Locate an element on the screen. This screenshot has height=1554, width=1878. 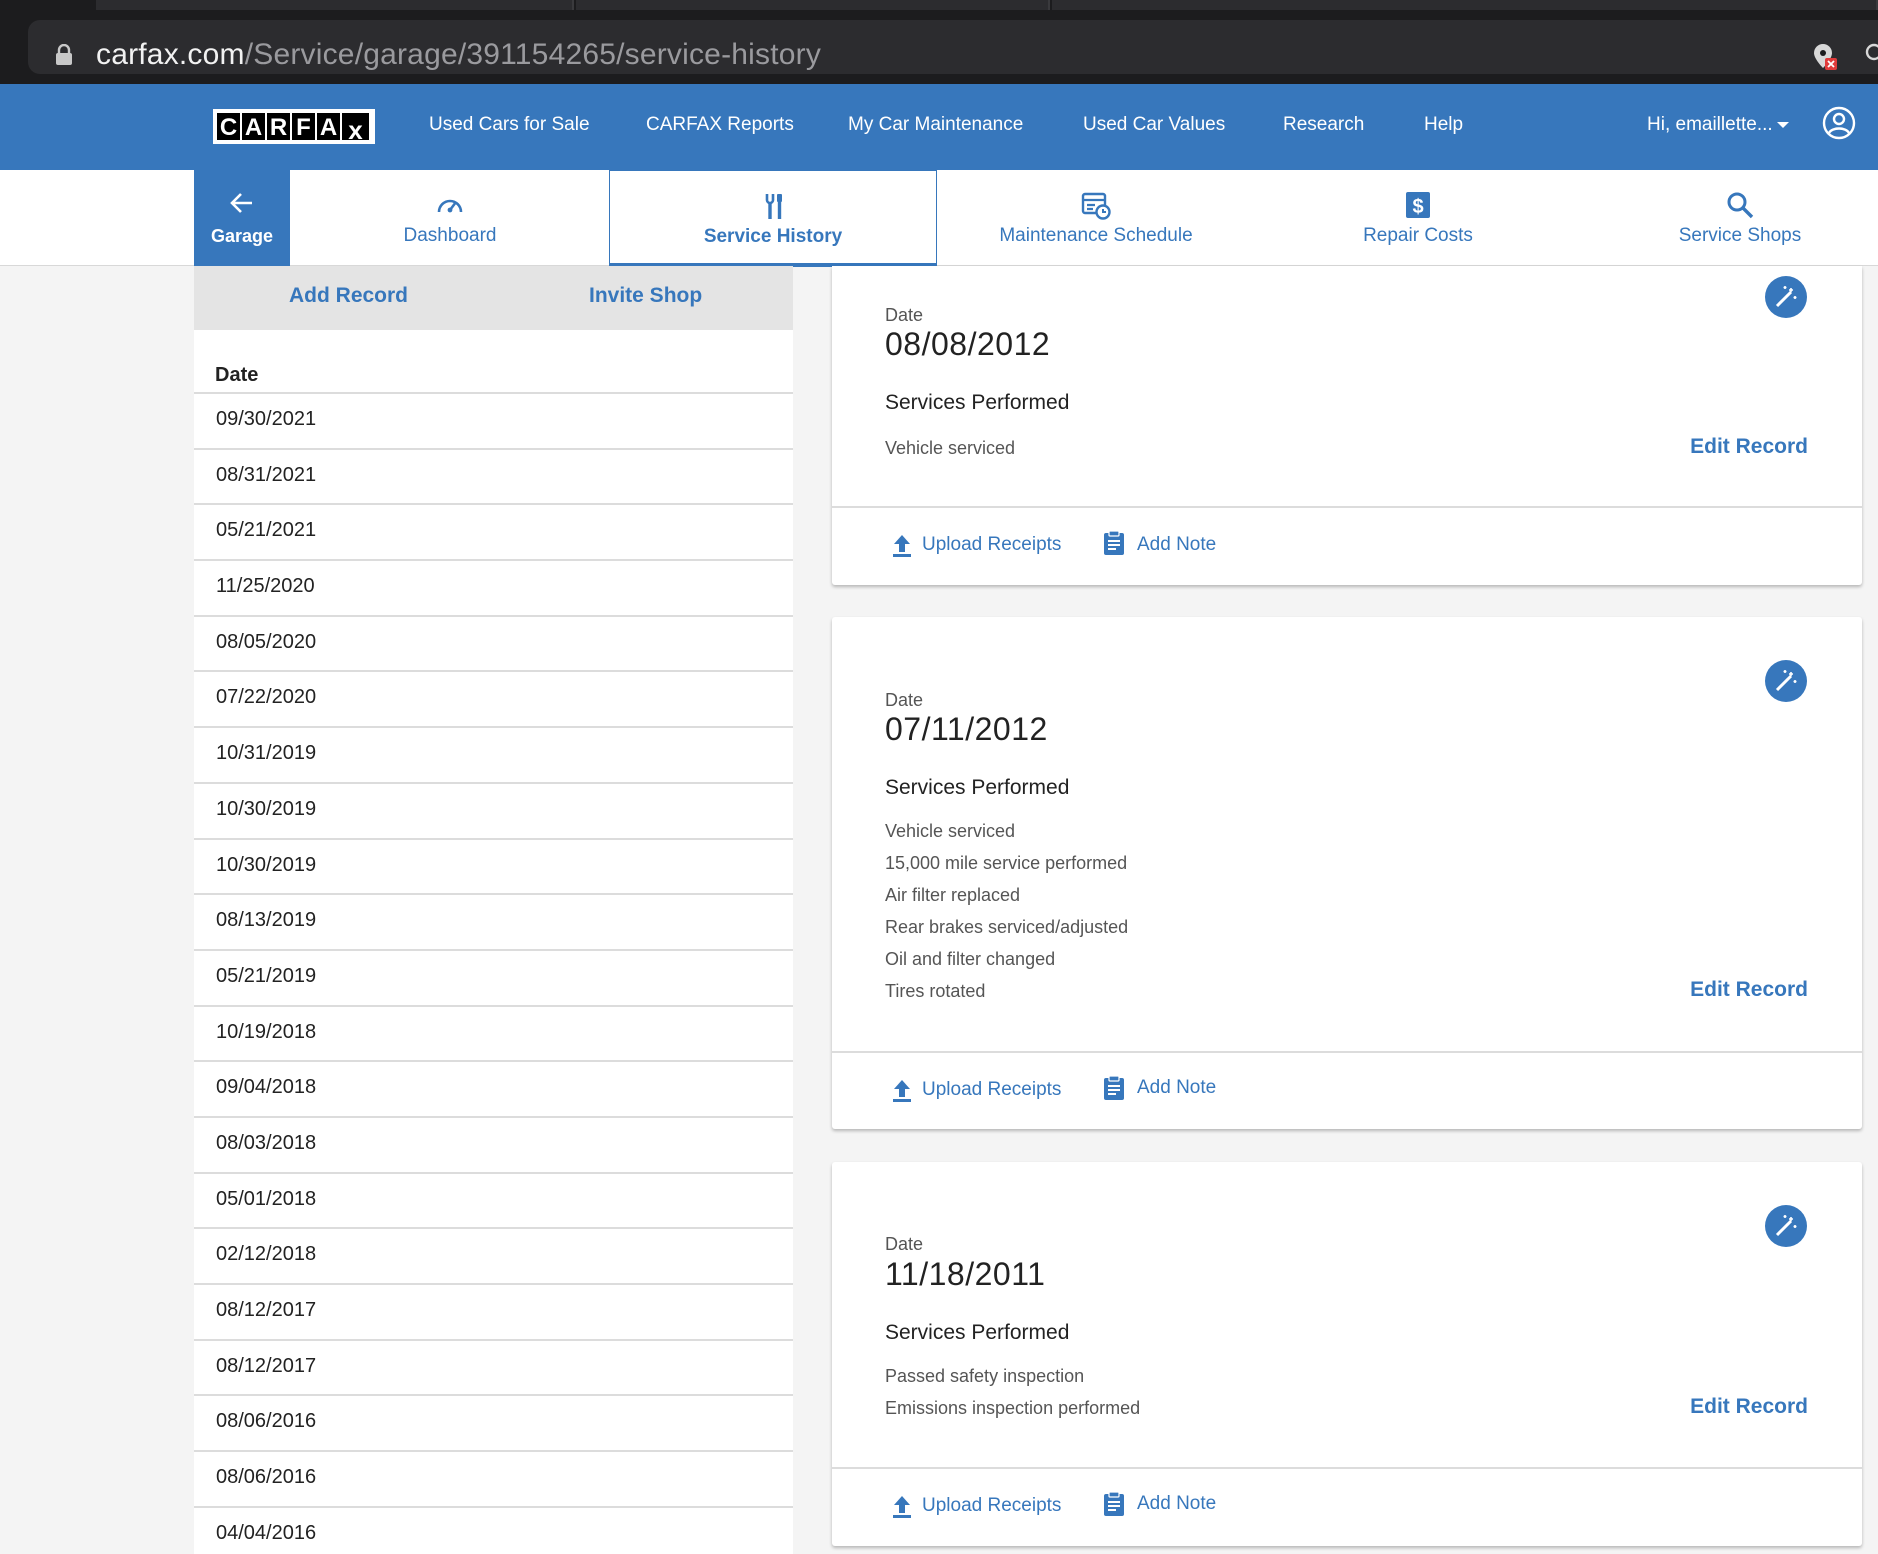
tab-service-history: Service History is located at coordinates (773, 218).